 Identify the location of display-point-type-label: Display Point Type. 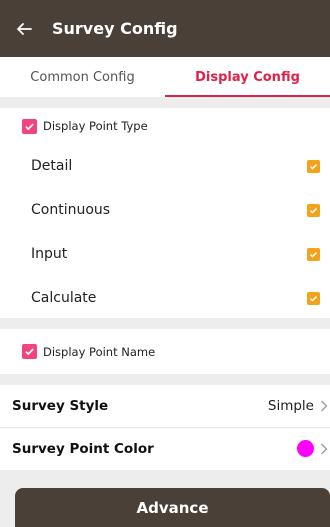
(95, 126).